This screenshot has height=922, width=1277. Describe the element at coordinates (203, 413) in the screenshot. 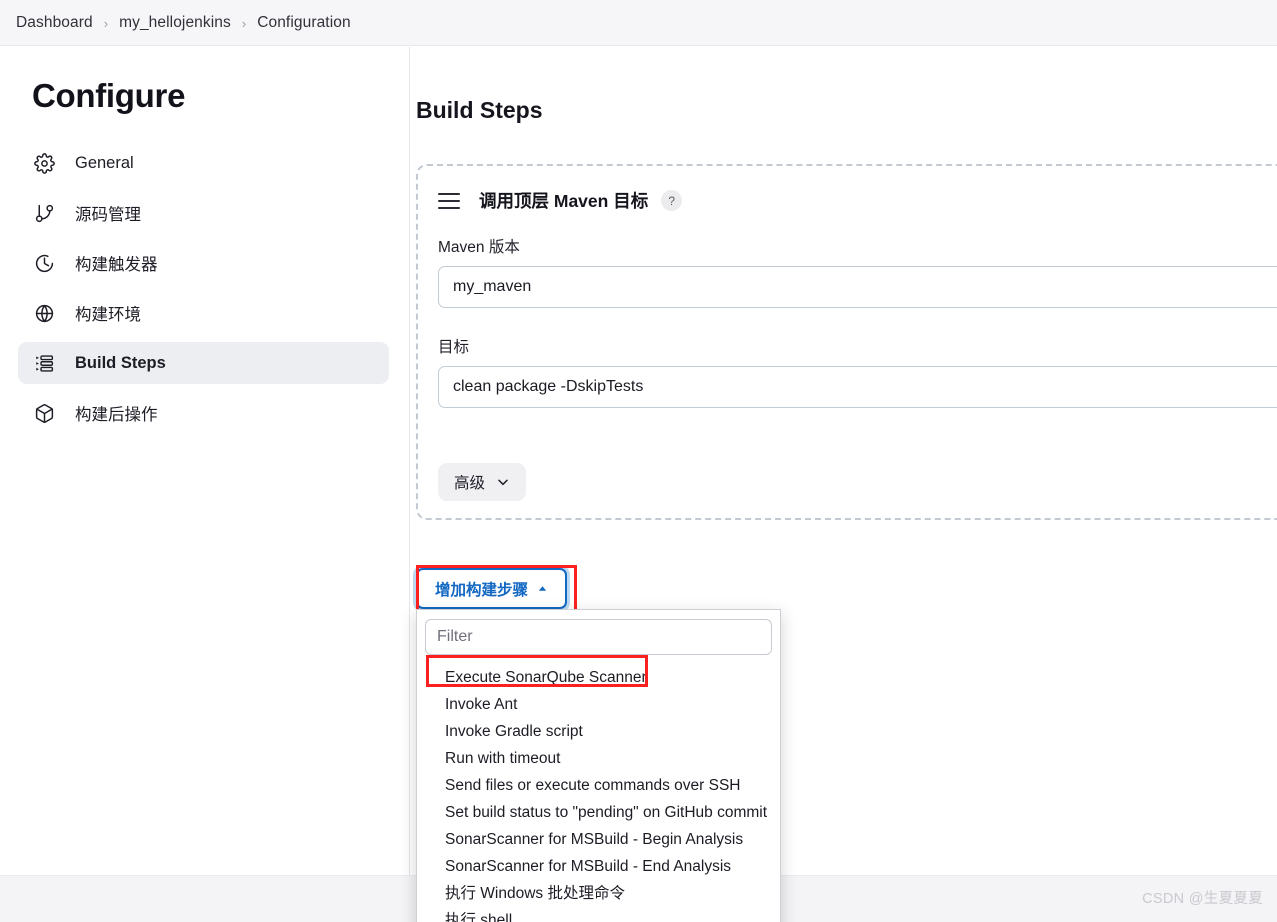

I see `sidebar-item-post-build-actions: 构建后操作` at that location.